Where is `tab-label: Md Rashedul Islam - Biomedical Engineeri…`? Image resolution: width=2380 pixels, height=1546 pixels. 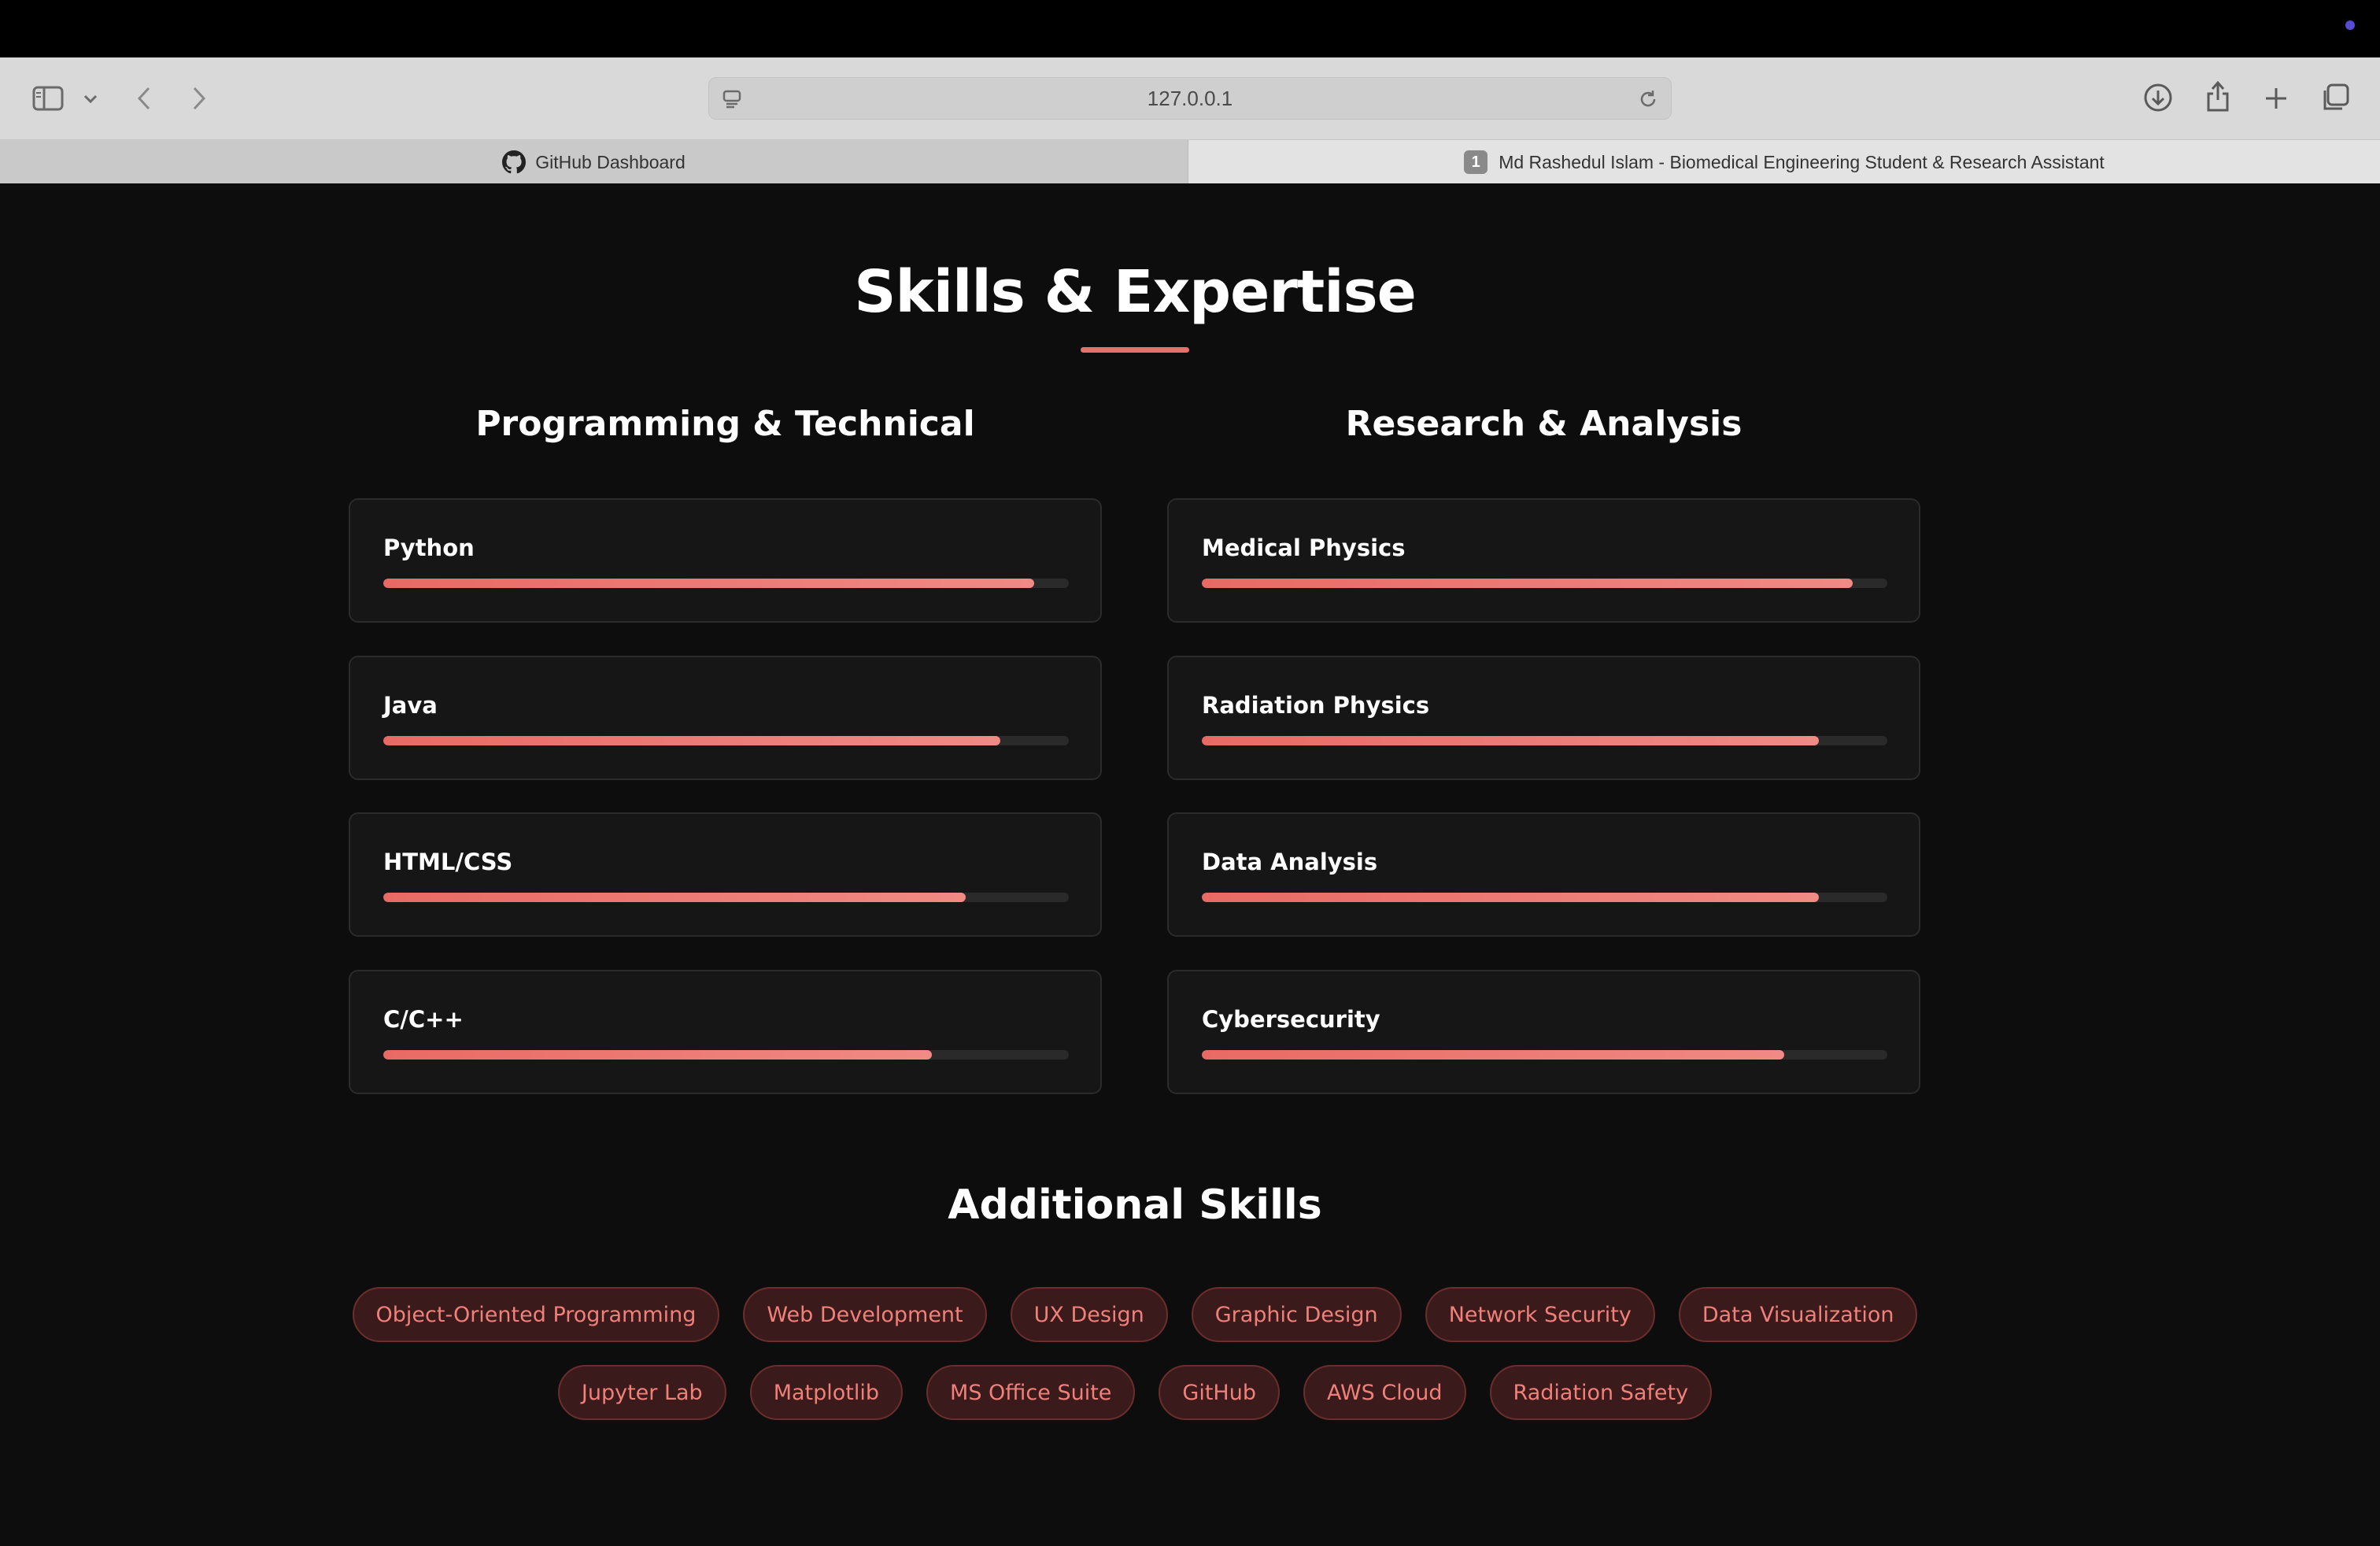 tab-label: Md Rashedul Islam - Biomedical Engineeri… is located at coordinates (1802, 161).